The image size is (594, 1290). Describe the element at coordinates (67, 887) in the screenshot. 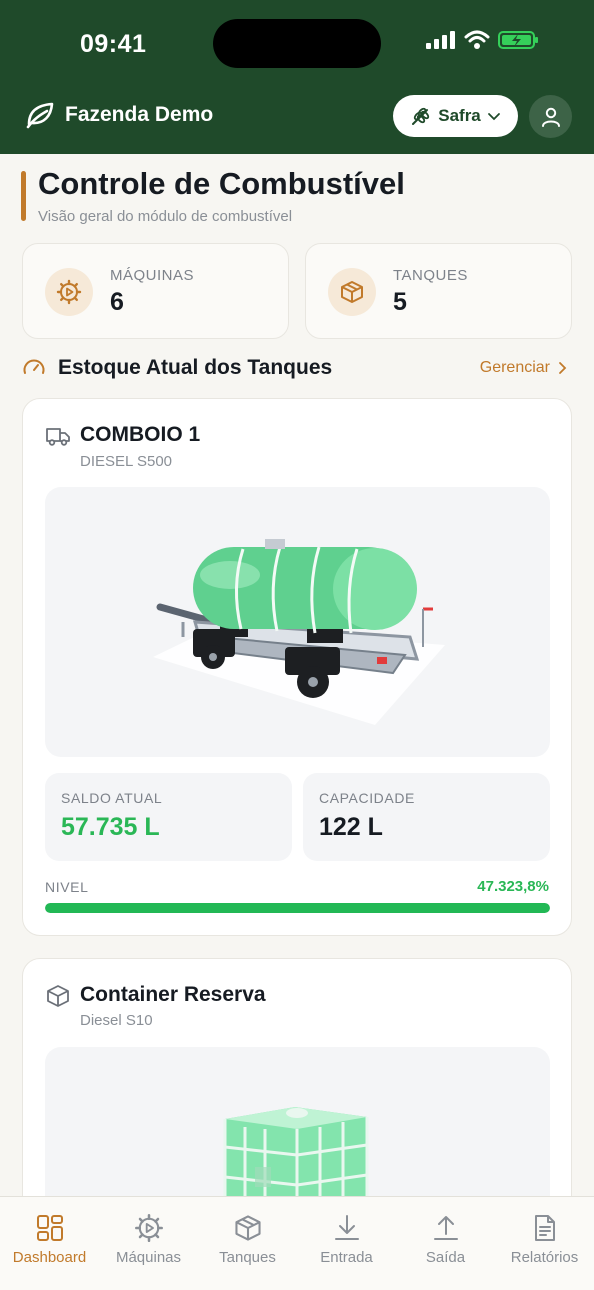

I see `level-label: NIVEL` at that location.